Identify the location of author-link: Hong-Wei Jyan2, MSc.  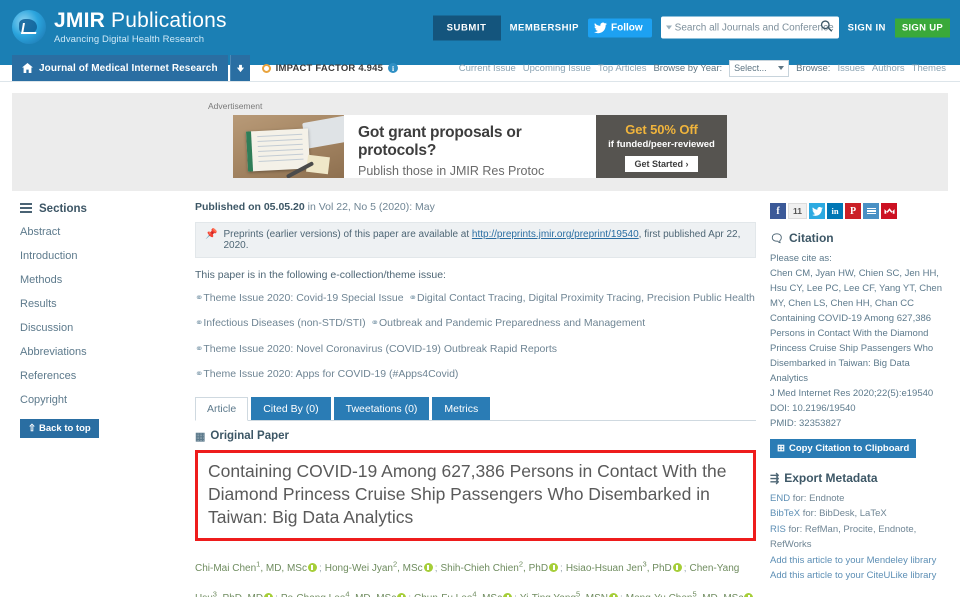
(374, 567).